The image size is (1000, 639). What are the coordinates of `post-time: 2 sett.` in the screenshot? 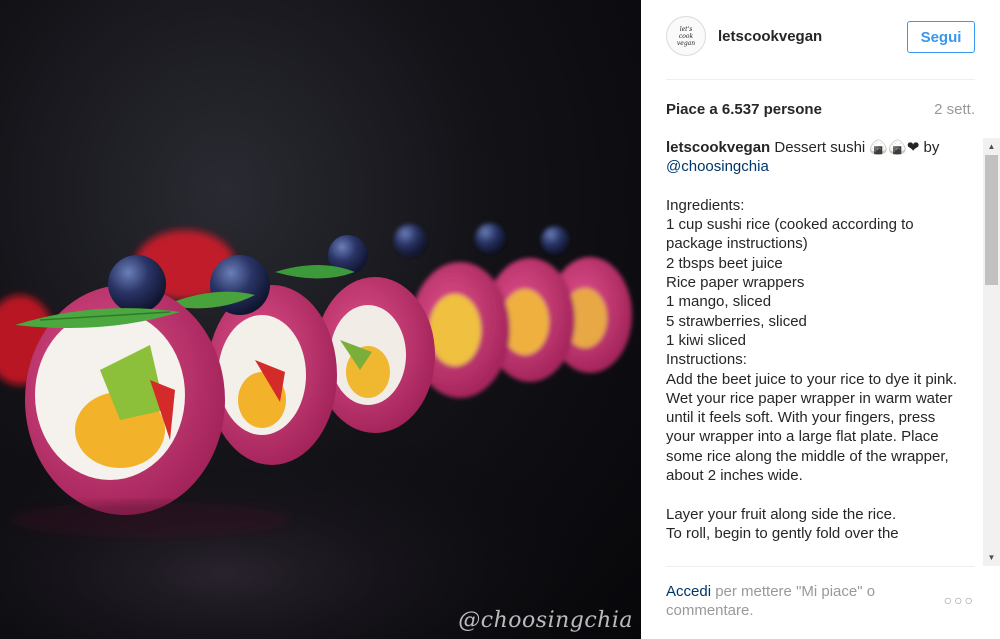 It's located at (954, 109).